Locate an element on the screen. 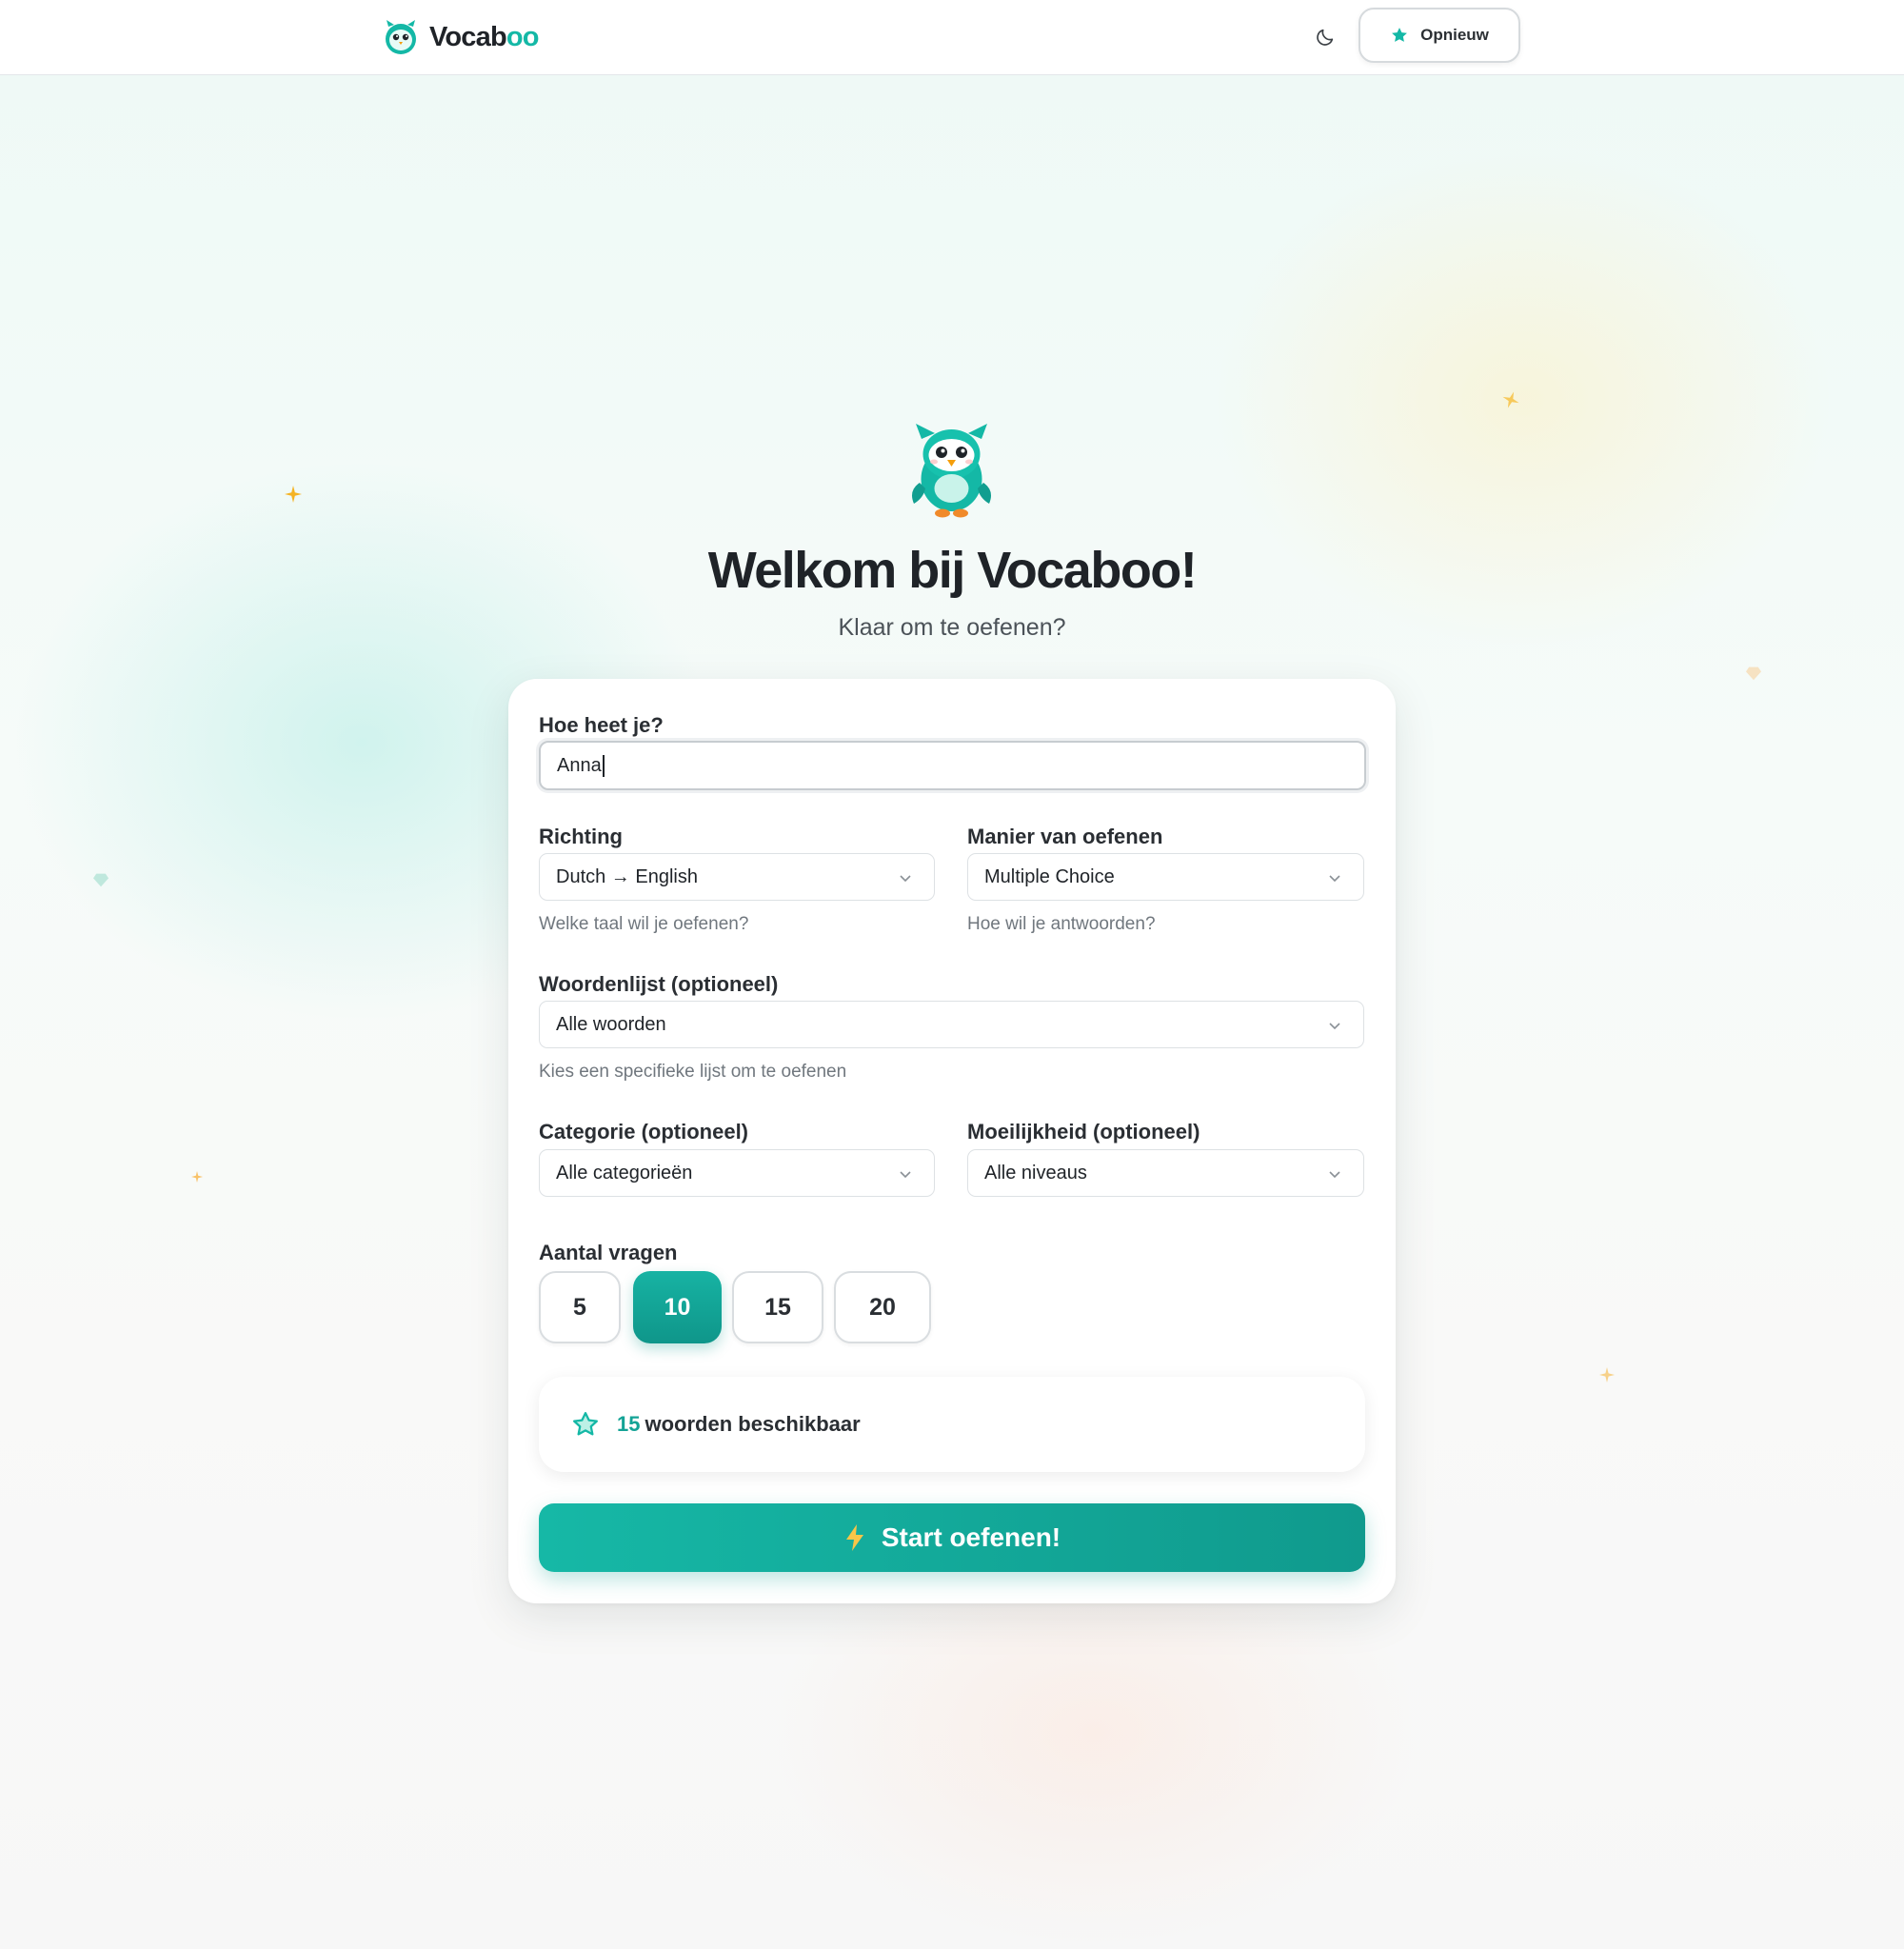 Image resolution: width=1904 pixels, height=1949 pixels. mode-label: Manier van oefenen is located at coordinates (1065, 836).